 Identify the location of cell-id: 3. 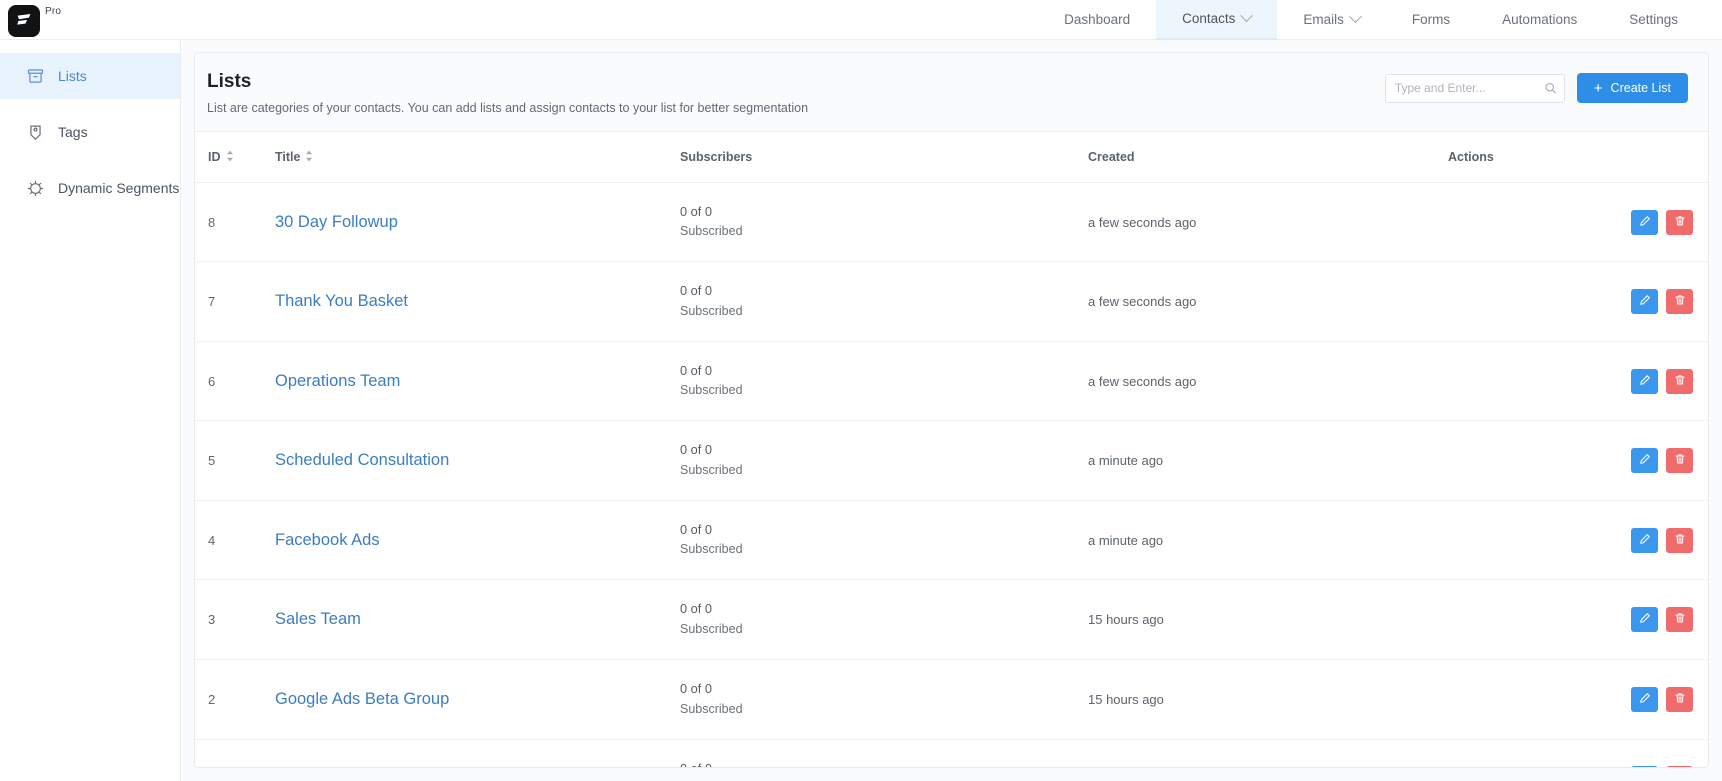
(235, 620).